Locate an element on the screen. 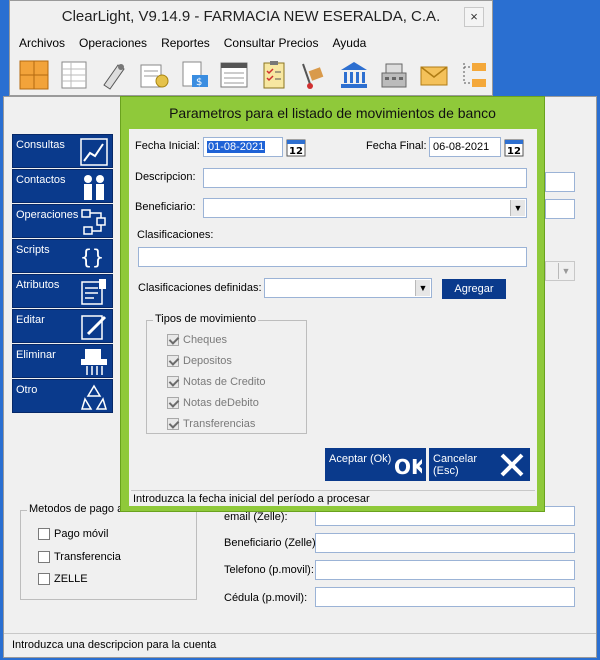 The image size is (600, 660). toolbar: $ is located at coordinates (254, 75).